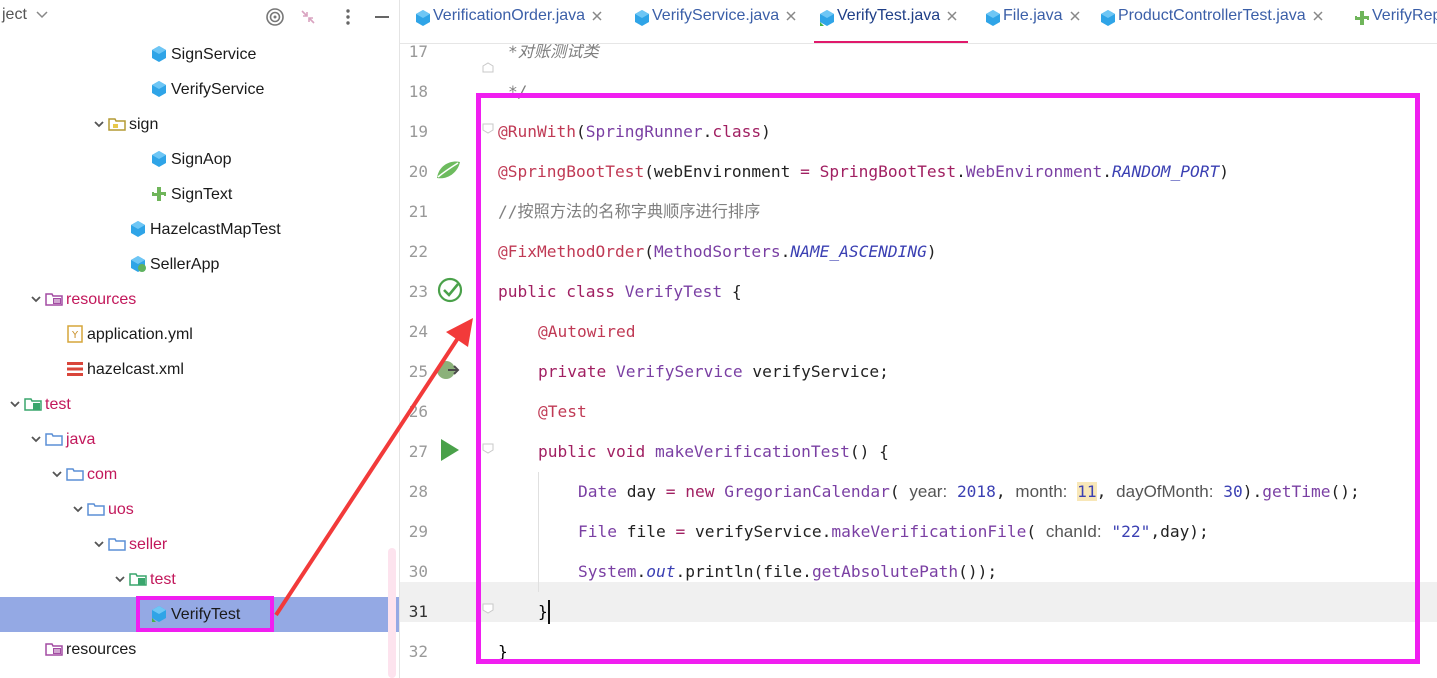 This screenshot has height=678, width=1437. Describe the element at coordinates (418, 52) in the screenshot. I see `line-number: 17` at that location.